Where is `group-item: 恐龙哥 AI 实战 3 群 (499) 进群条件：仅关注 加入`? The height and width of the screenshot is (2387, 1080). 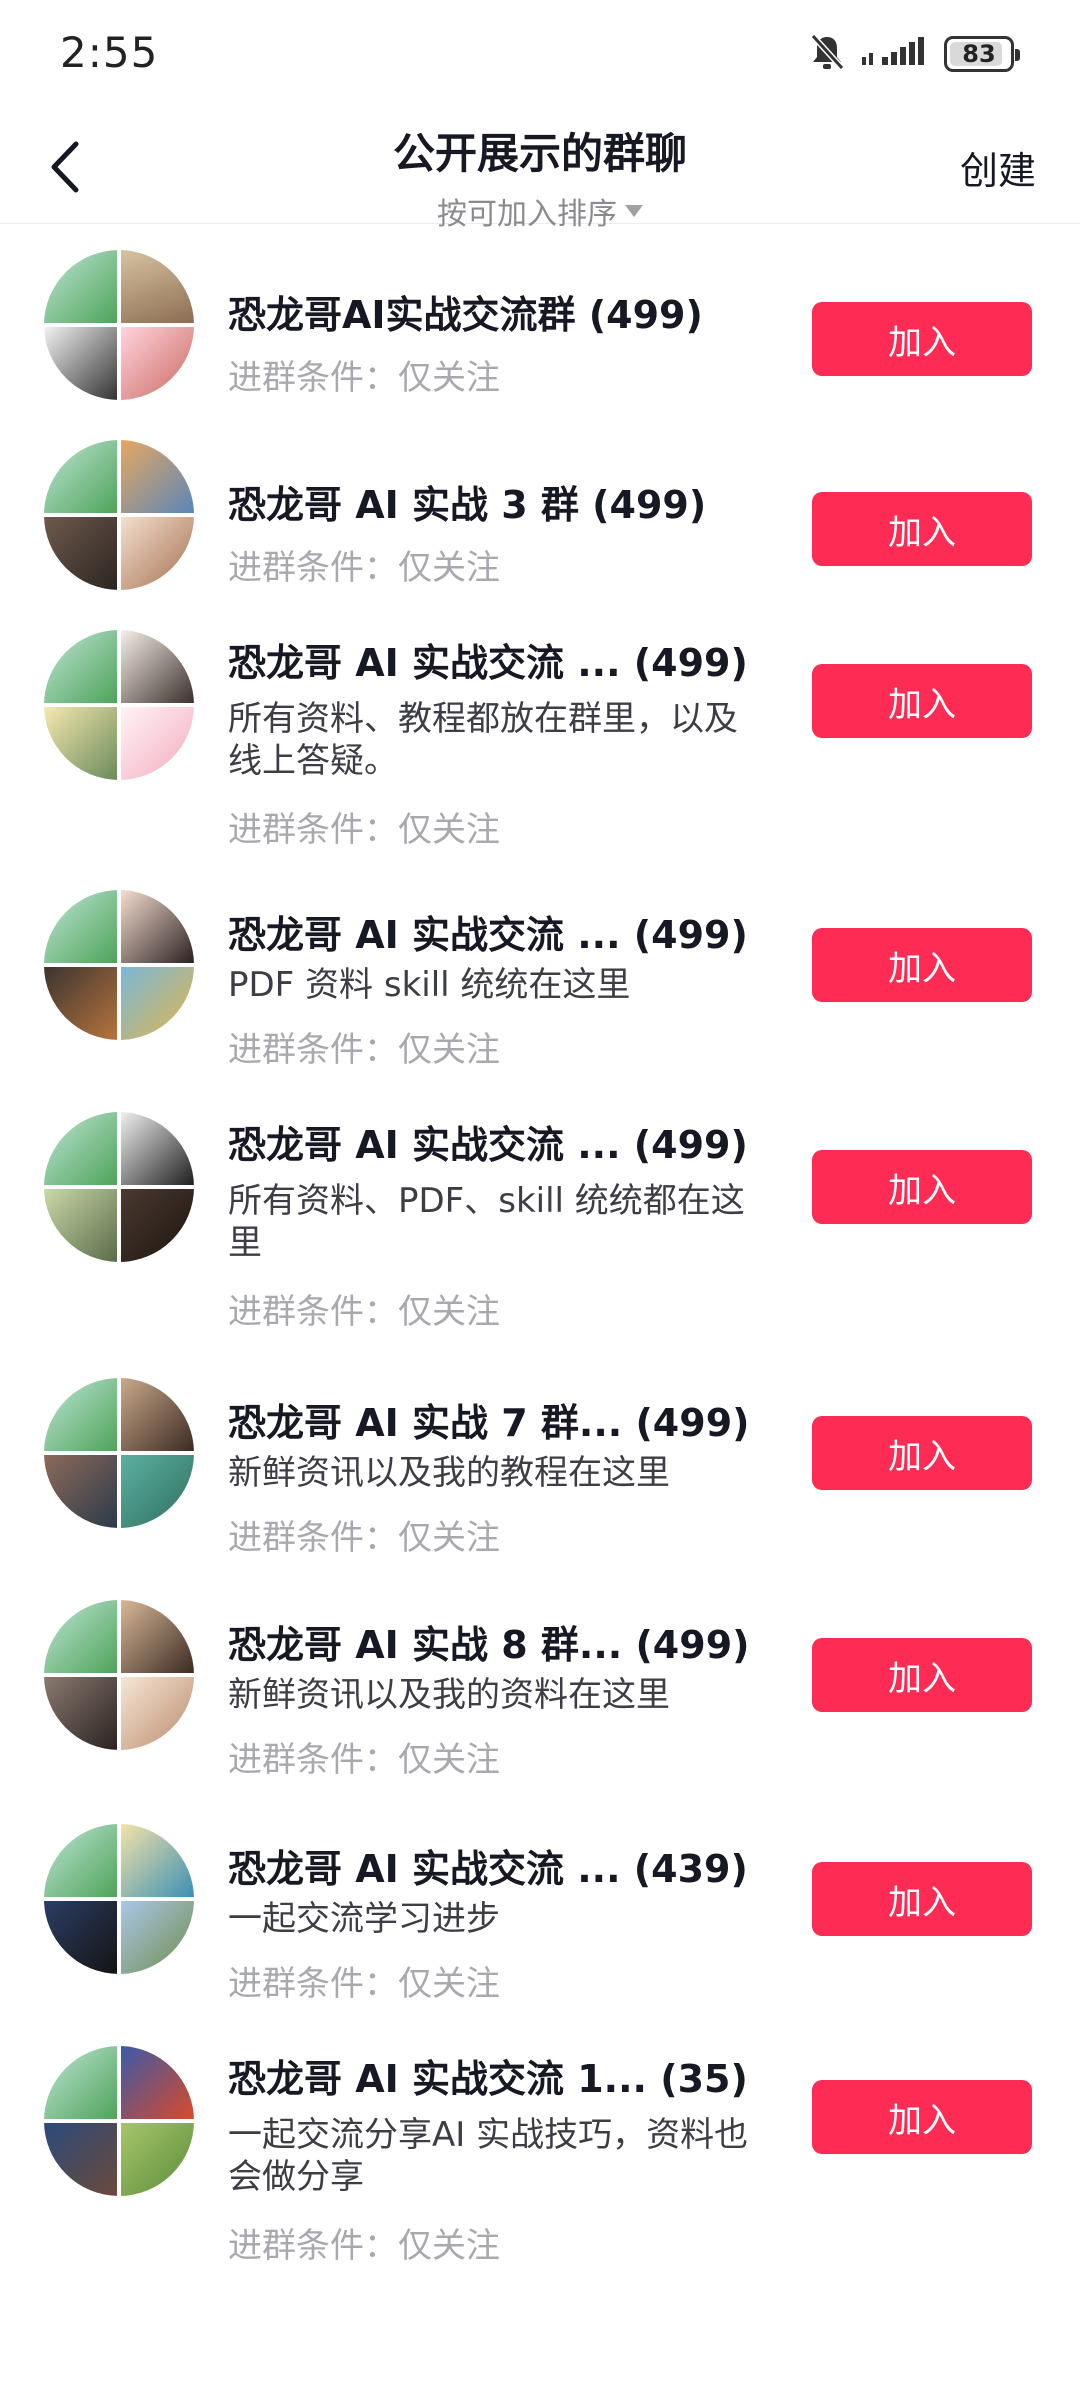 group-item: 恐龙哥 AI 实战 3 群 (499) 进群条件：仅关注 加入 is located at coordinates (540, 519).